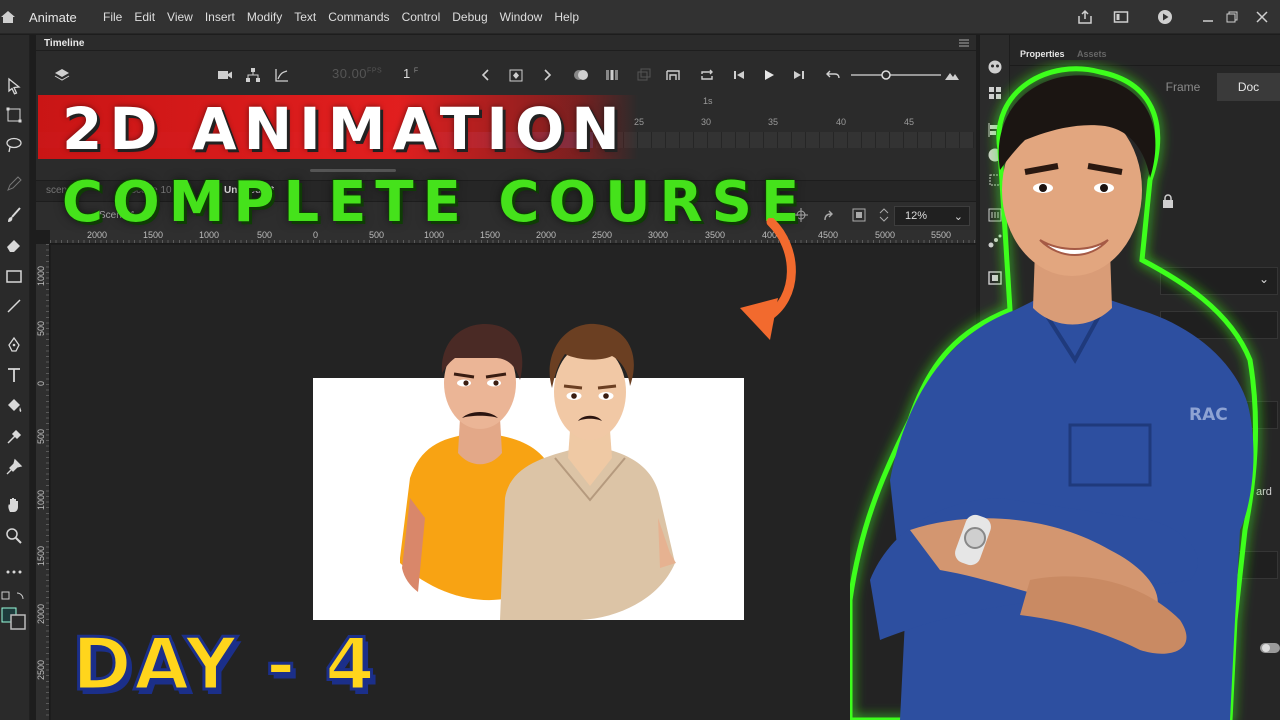  I want to click on minimize-icon, so click(1208, 17).